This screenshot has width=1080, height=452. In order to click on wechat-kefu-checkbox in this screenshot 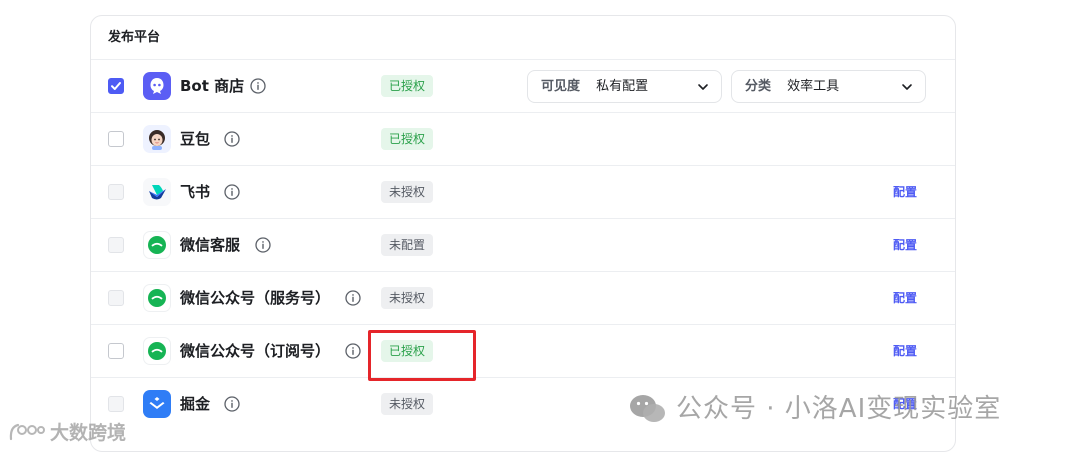, I will do `click(116, 245)`.